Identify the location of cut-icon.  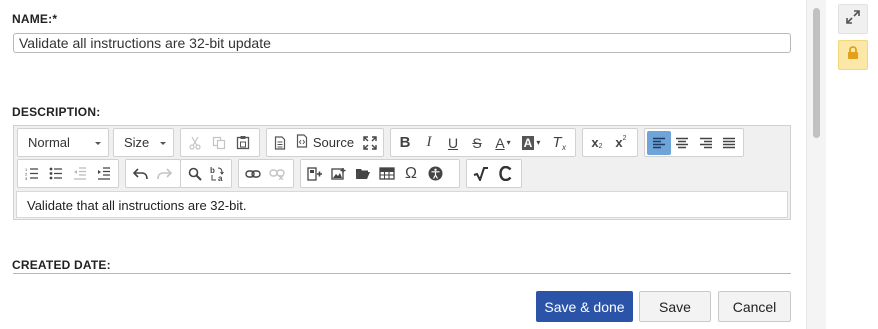
(195, 143).